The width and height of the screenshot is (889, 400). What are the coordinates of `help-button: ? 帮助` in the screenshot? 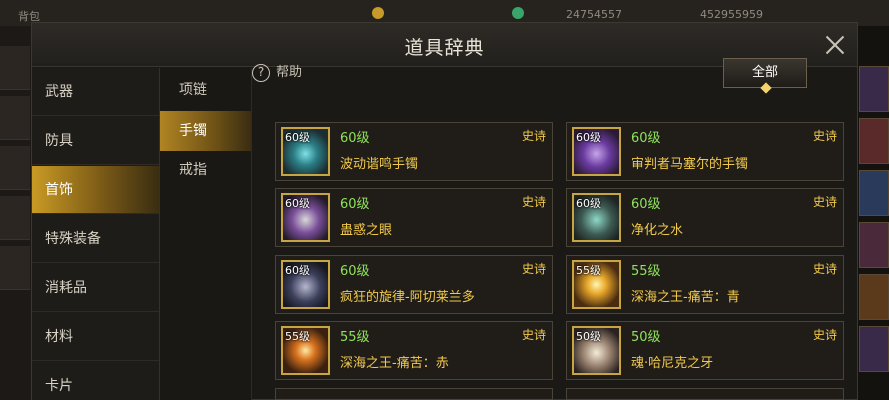 It's located at (277, 71).